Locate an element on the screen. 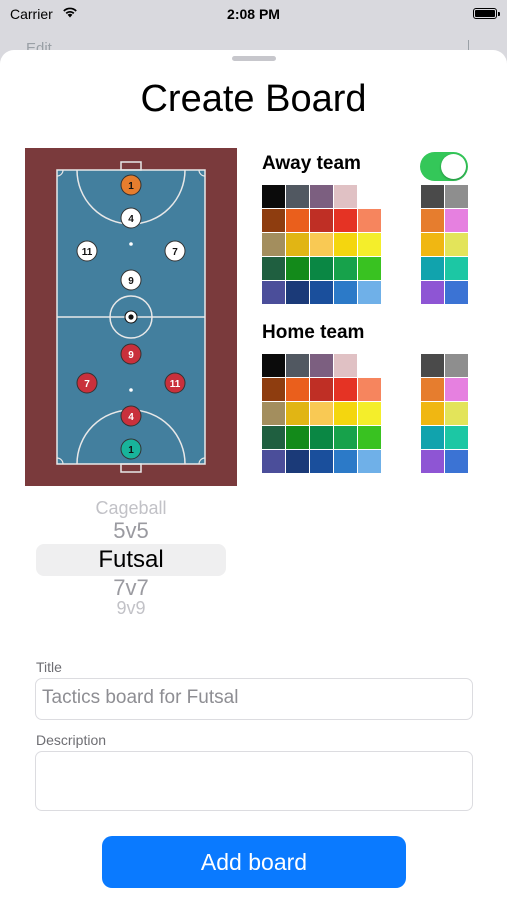 The image size is (507, 900). add-board-button: Add board is located at coordinates (254, 862).